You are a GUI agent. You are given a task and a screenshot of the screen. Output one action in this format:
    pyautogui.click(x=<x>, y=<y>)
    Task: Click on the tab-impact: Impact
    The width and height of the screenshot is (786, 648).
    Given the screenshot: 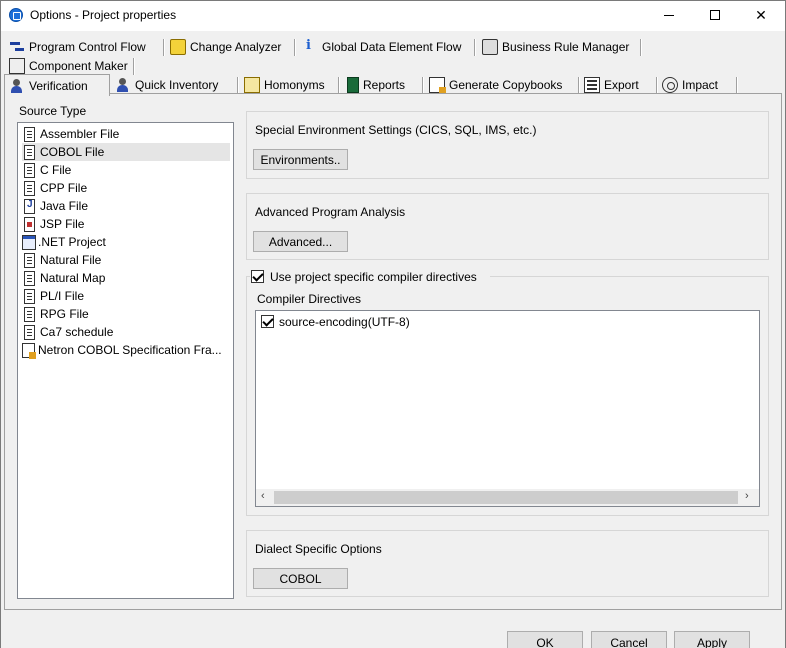 What is the action you would take?
    pyautogui.click(x=698, y=84)
    